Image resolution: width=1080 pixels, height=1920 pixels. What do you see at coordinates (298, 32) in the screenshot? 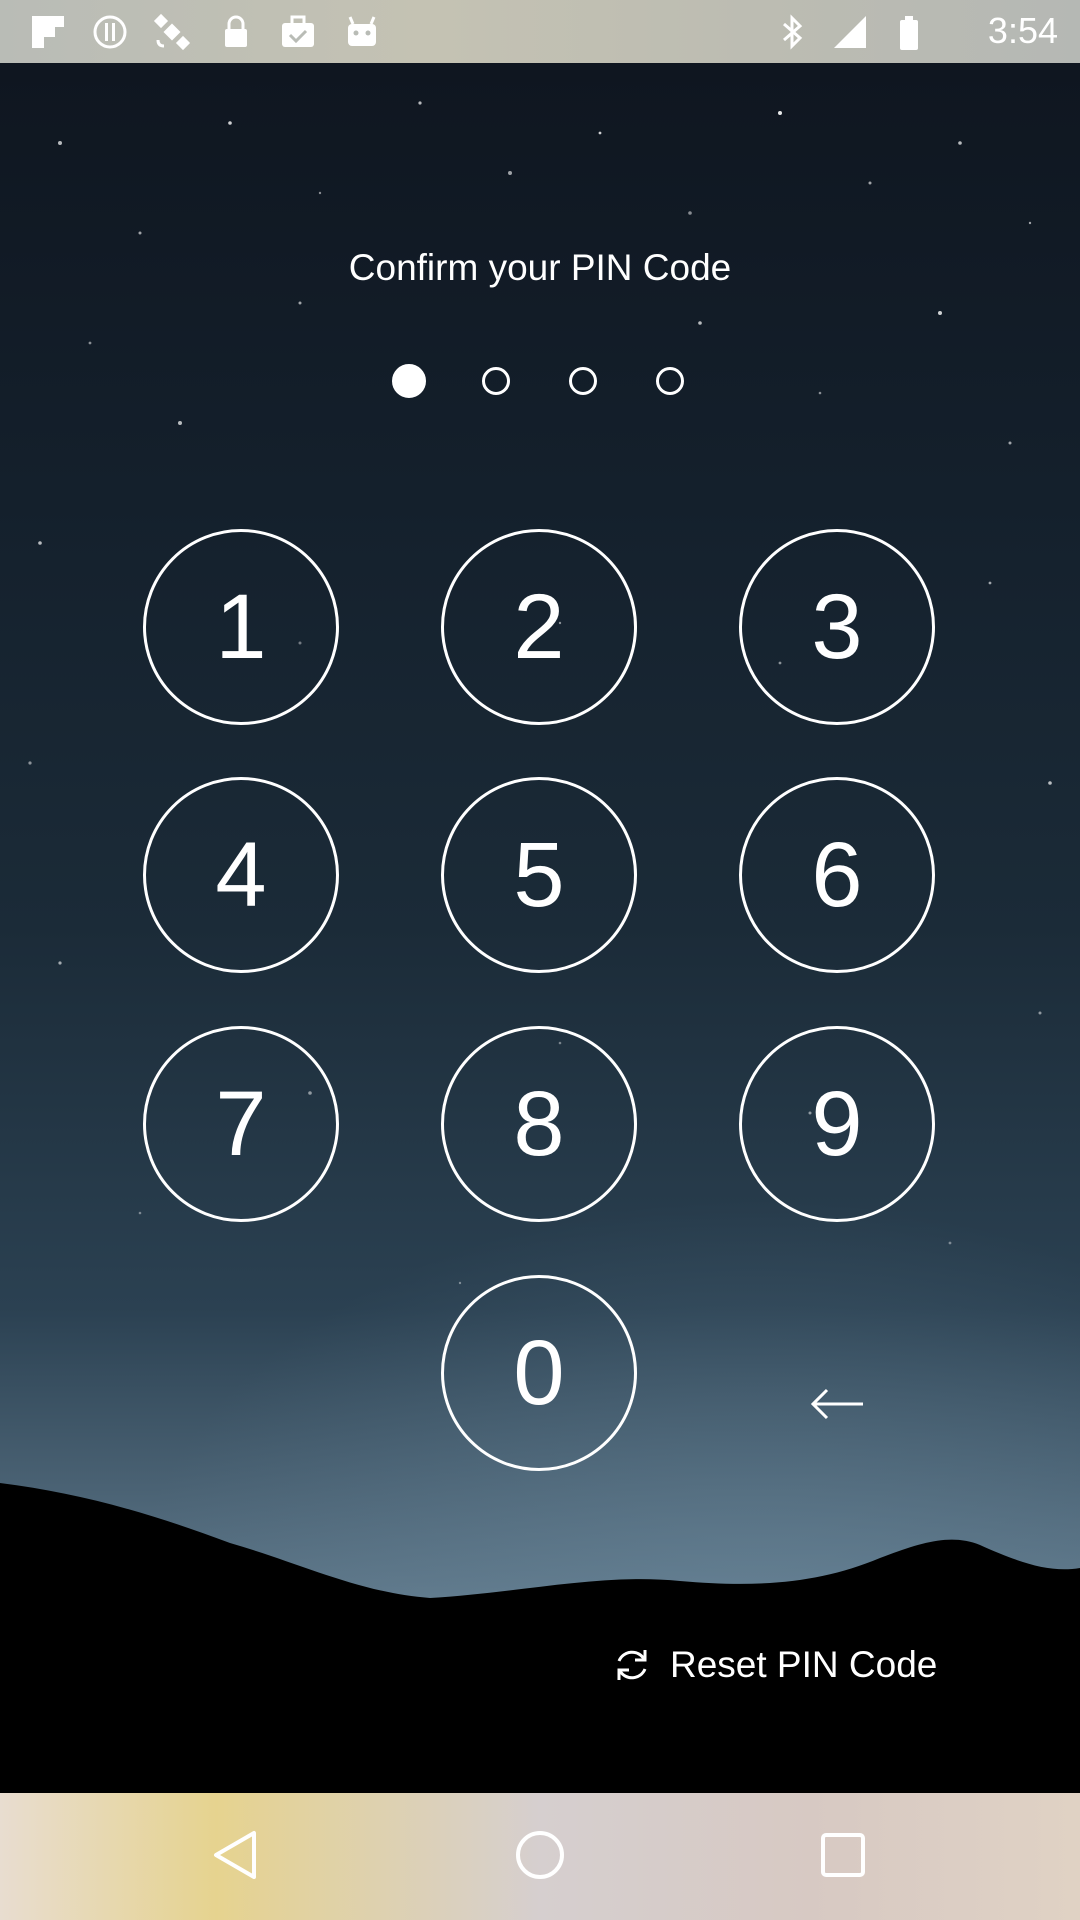
I see `briefcase-check-icon` at bounding box center [298, 32].